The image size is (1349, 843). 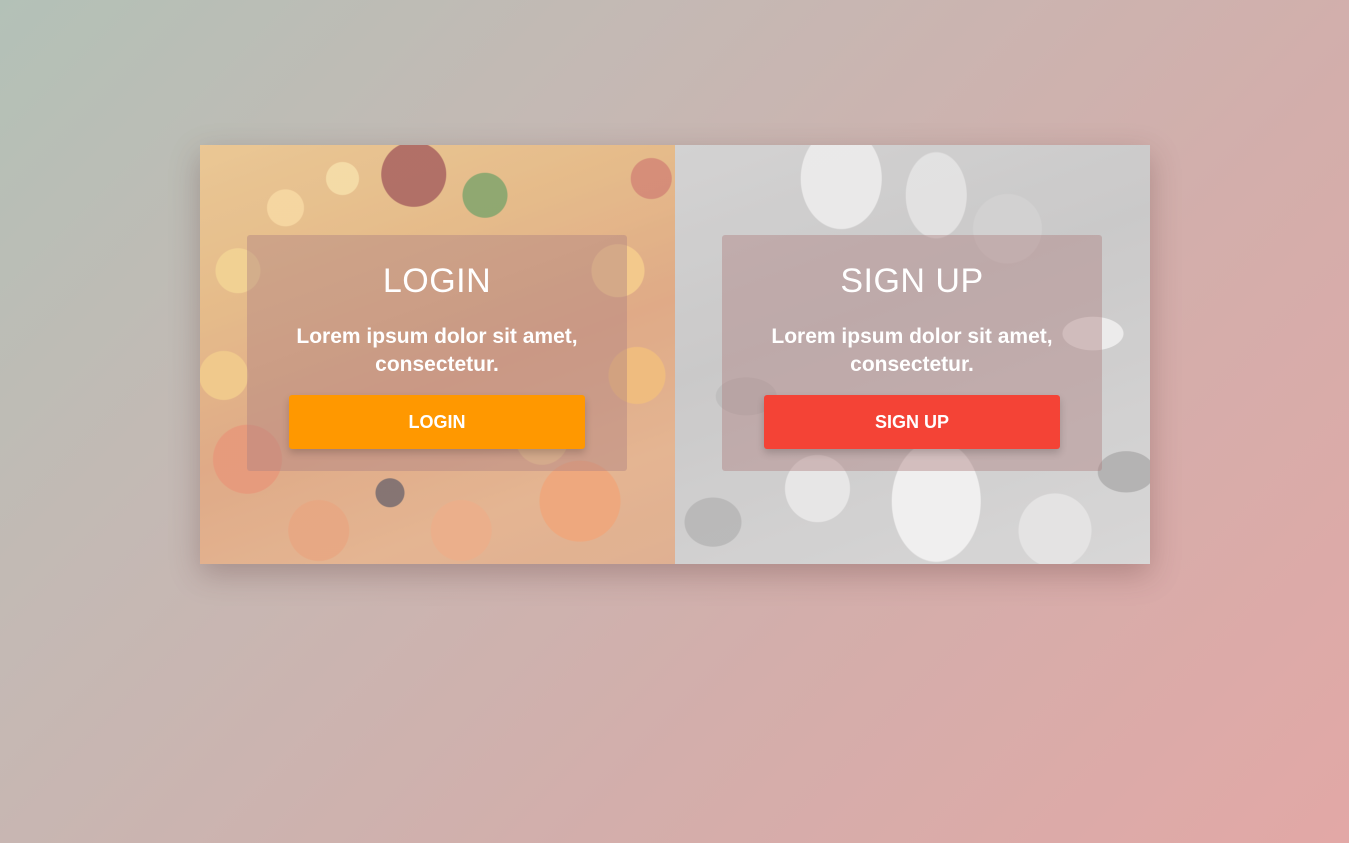 I want to click on login-description: Lorem ipsum dolor sit amet, consectetur., so click(x=437, y=350).